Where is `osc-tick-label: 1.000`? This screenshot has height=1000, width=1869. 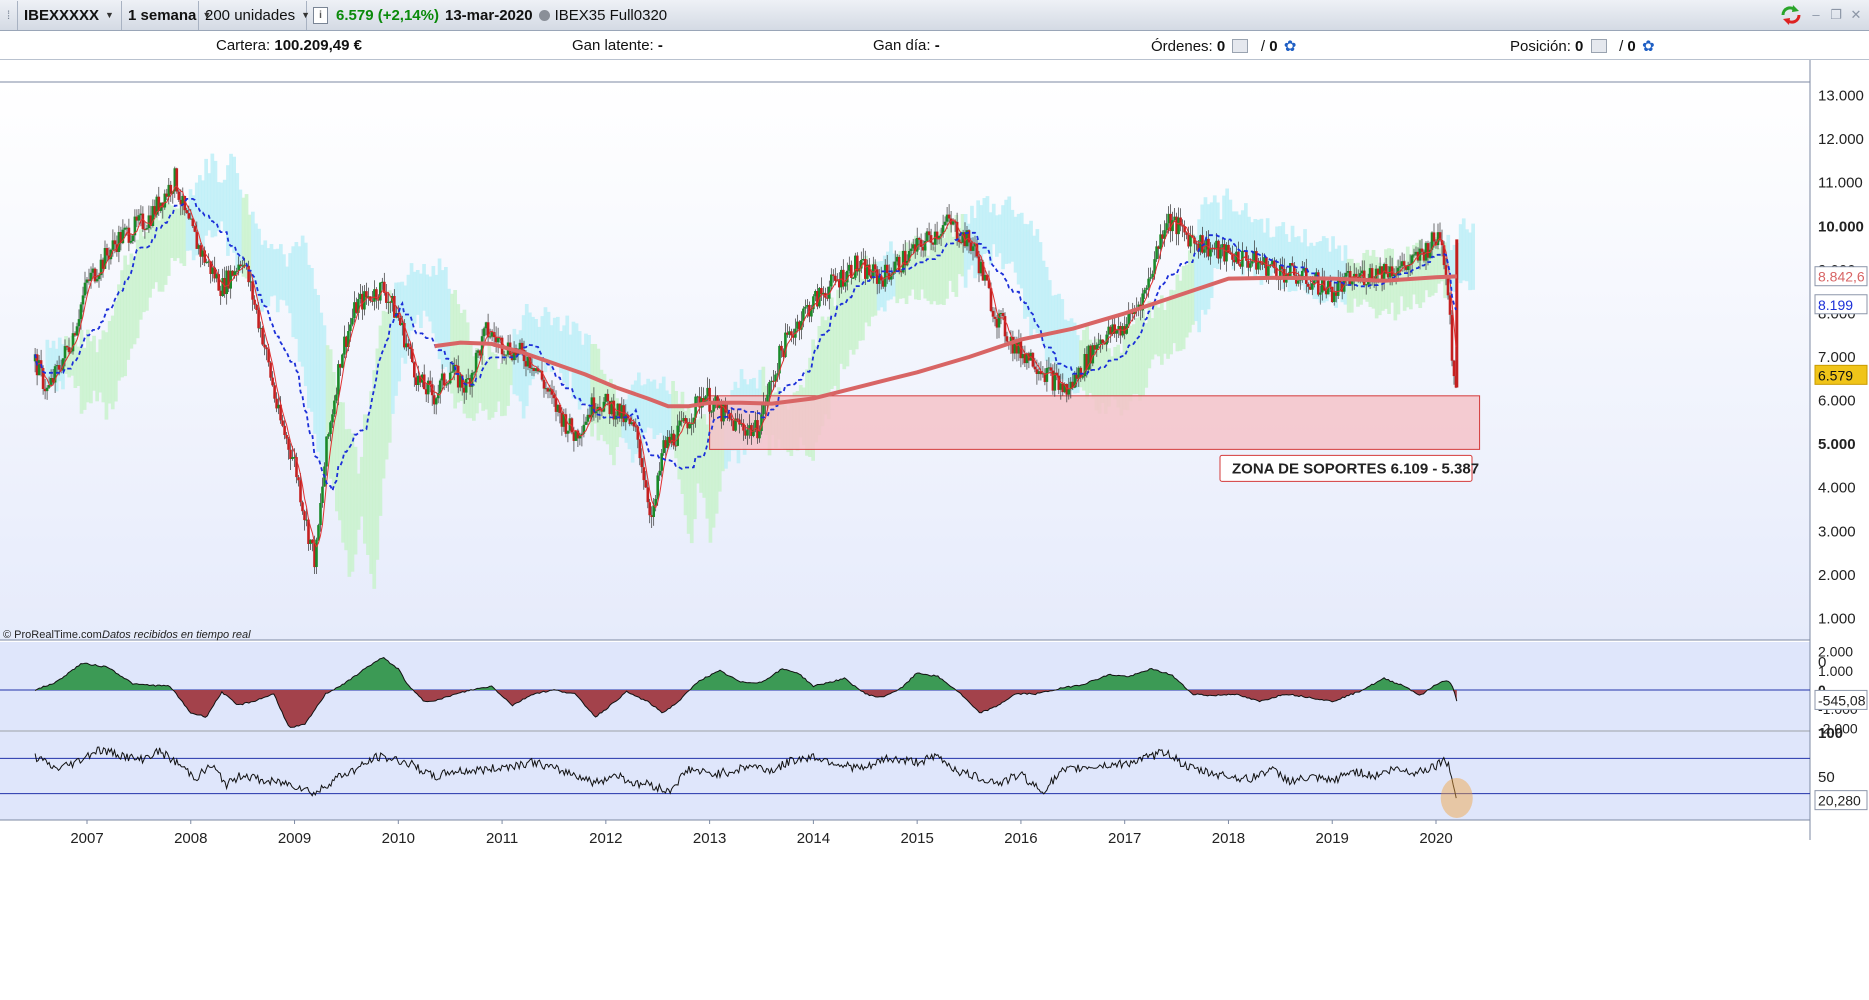 osc-tick-label: 1.000 is located at coordinates (1835, 671).